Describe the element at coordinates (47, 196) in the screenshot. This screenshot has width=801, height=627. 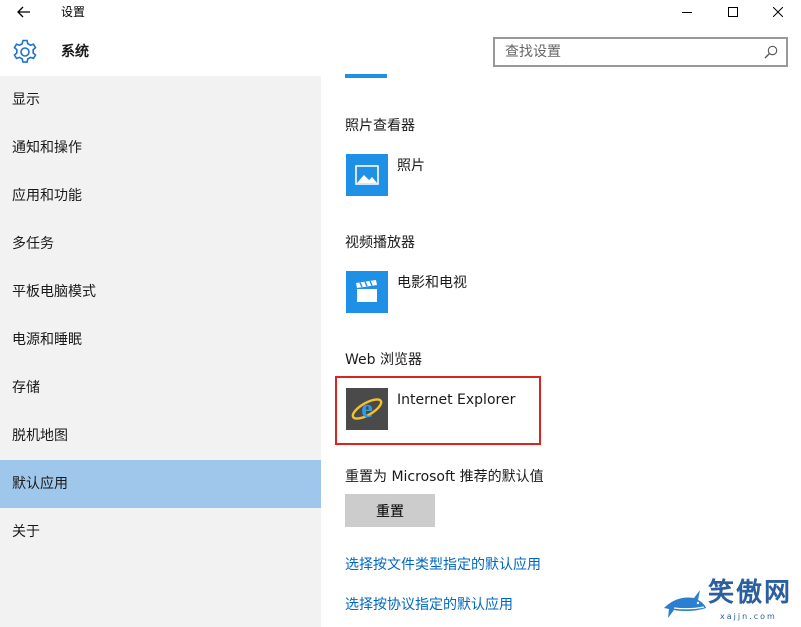
I see `sidebar-item-label: 应用和功能` at that location.